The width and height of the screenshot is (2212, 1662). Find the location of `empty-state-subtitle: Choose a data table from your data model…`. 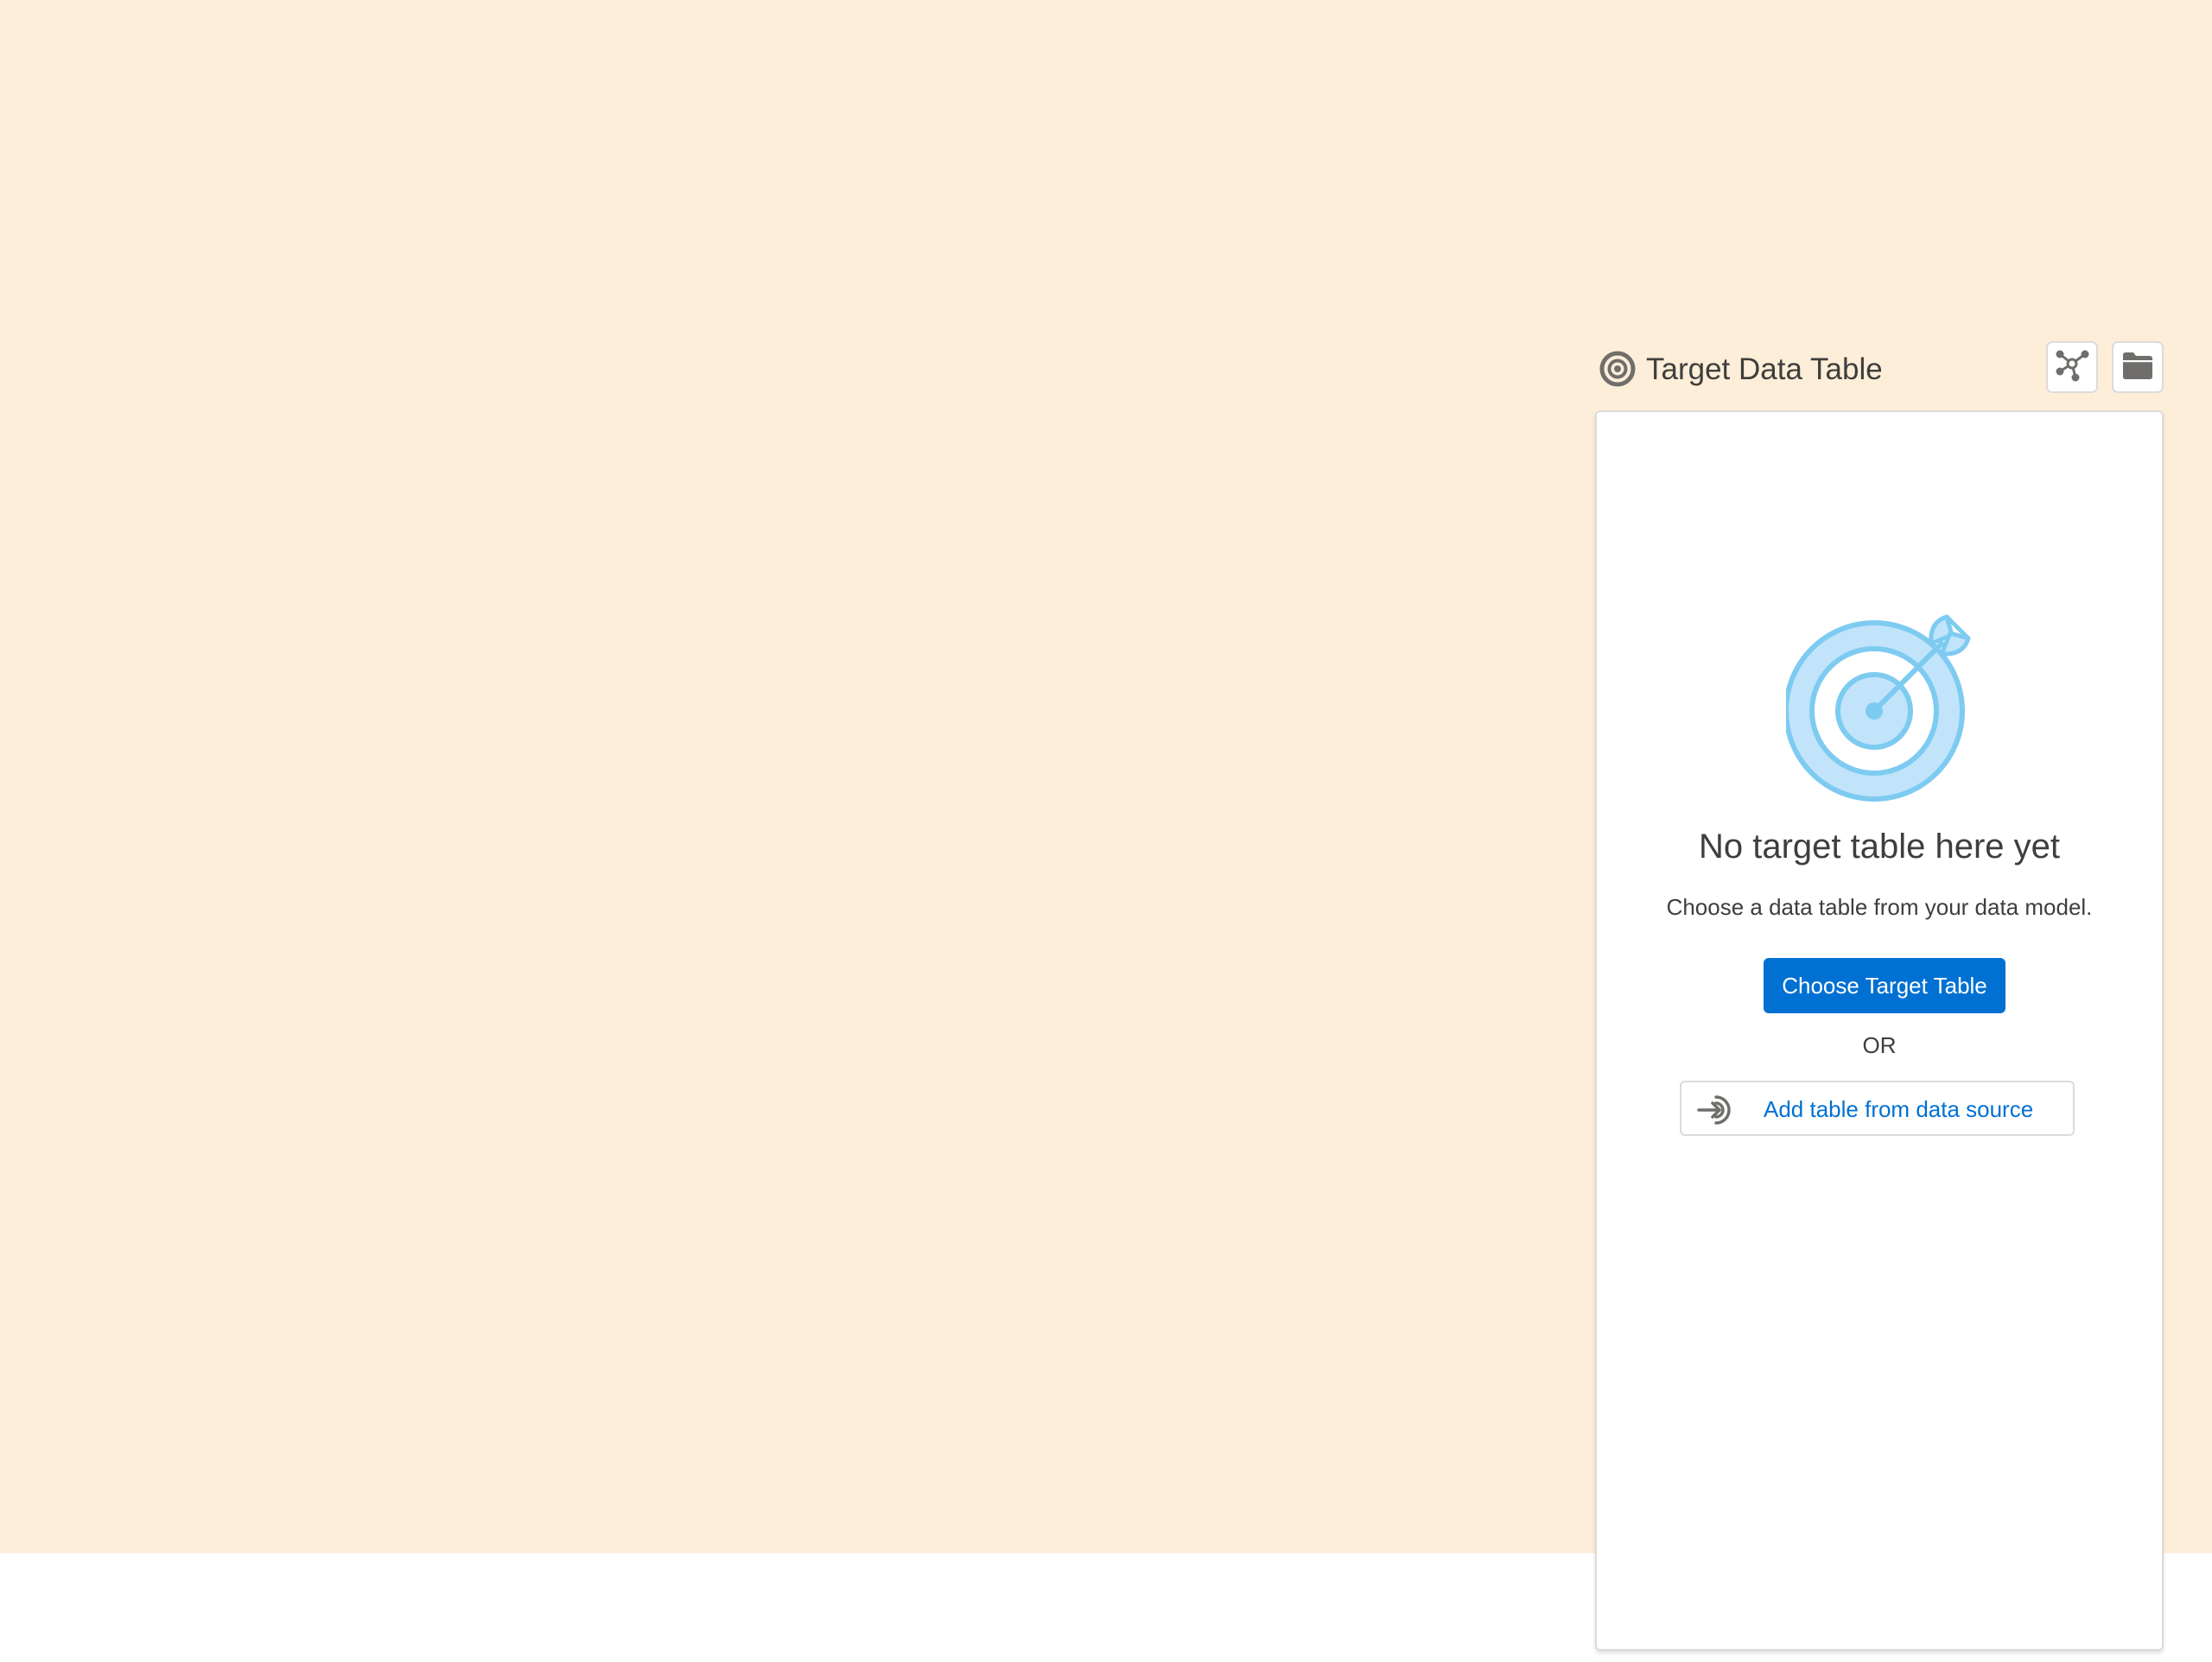

empty-state-subtitle: Choose a data table from your data model… is located at coordinates (1879, 907).